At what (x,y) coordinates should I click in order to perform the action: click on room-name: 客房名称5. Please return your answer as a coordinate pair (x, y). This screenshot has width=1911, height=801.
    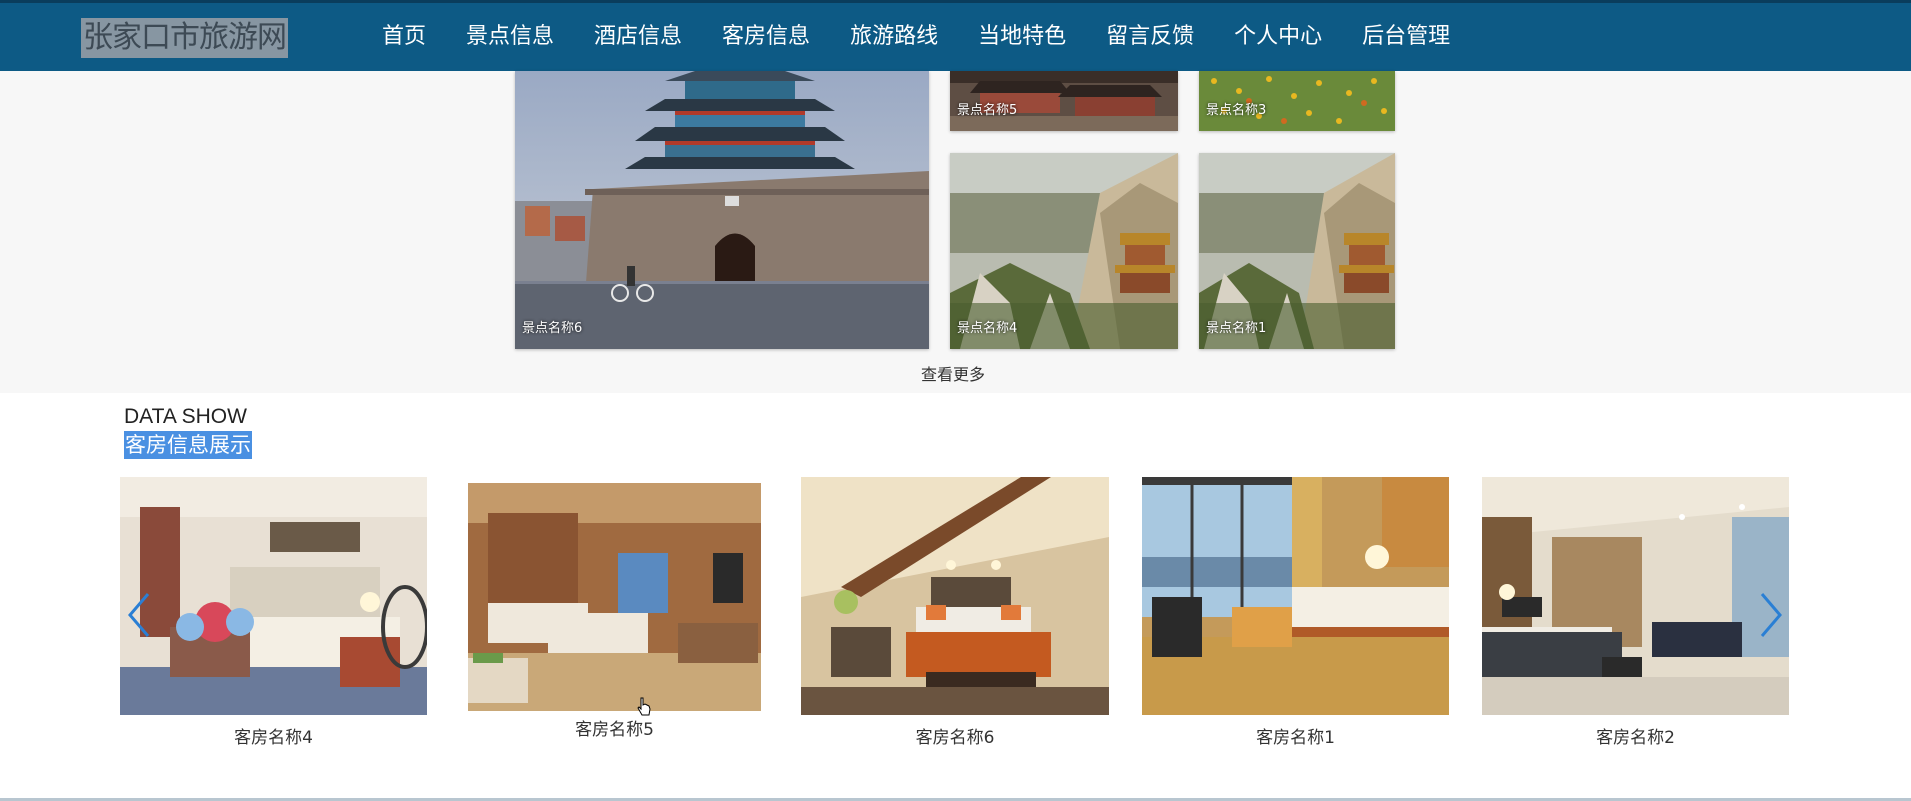
    Looking at the image, I should click on (614, 730).